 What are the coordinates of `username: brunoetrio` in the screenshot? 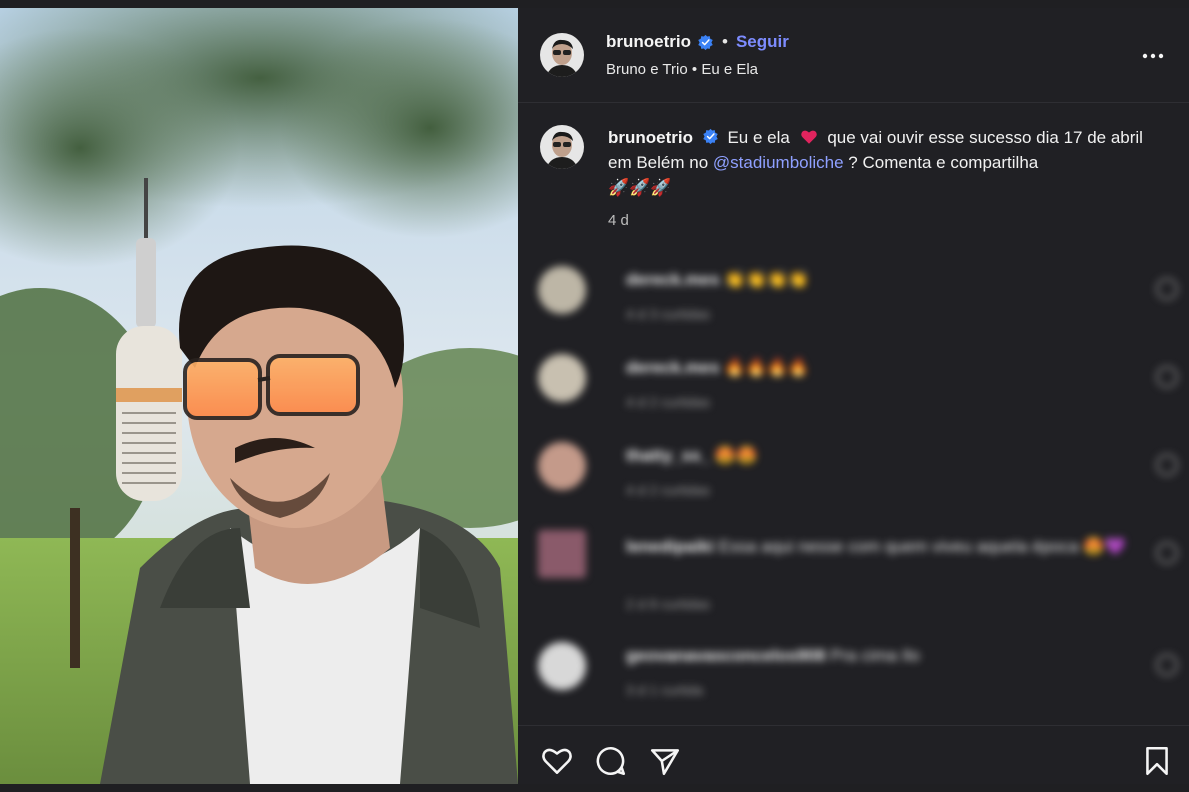 It's located at (648, 42).